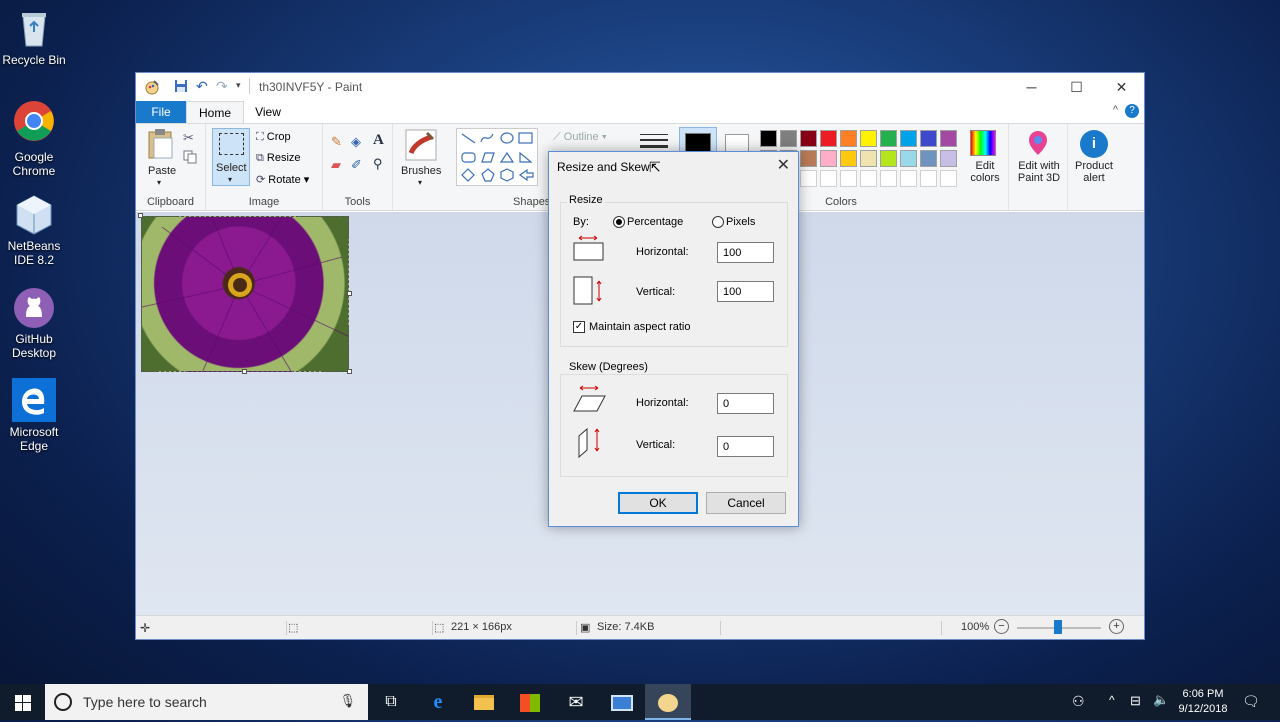 Image resolution: width=1280 pixels, height=722 pixels. What do you see at coordinates (718, 222) in the screenshot?
I see `pixels-radio` at bounding box center [718, 222].